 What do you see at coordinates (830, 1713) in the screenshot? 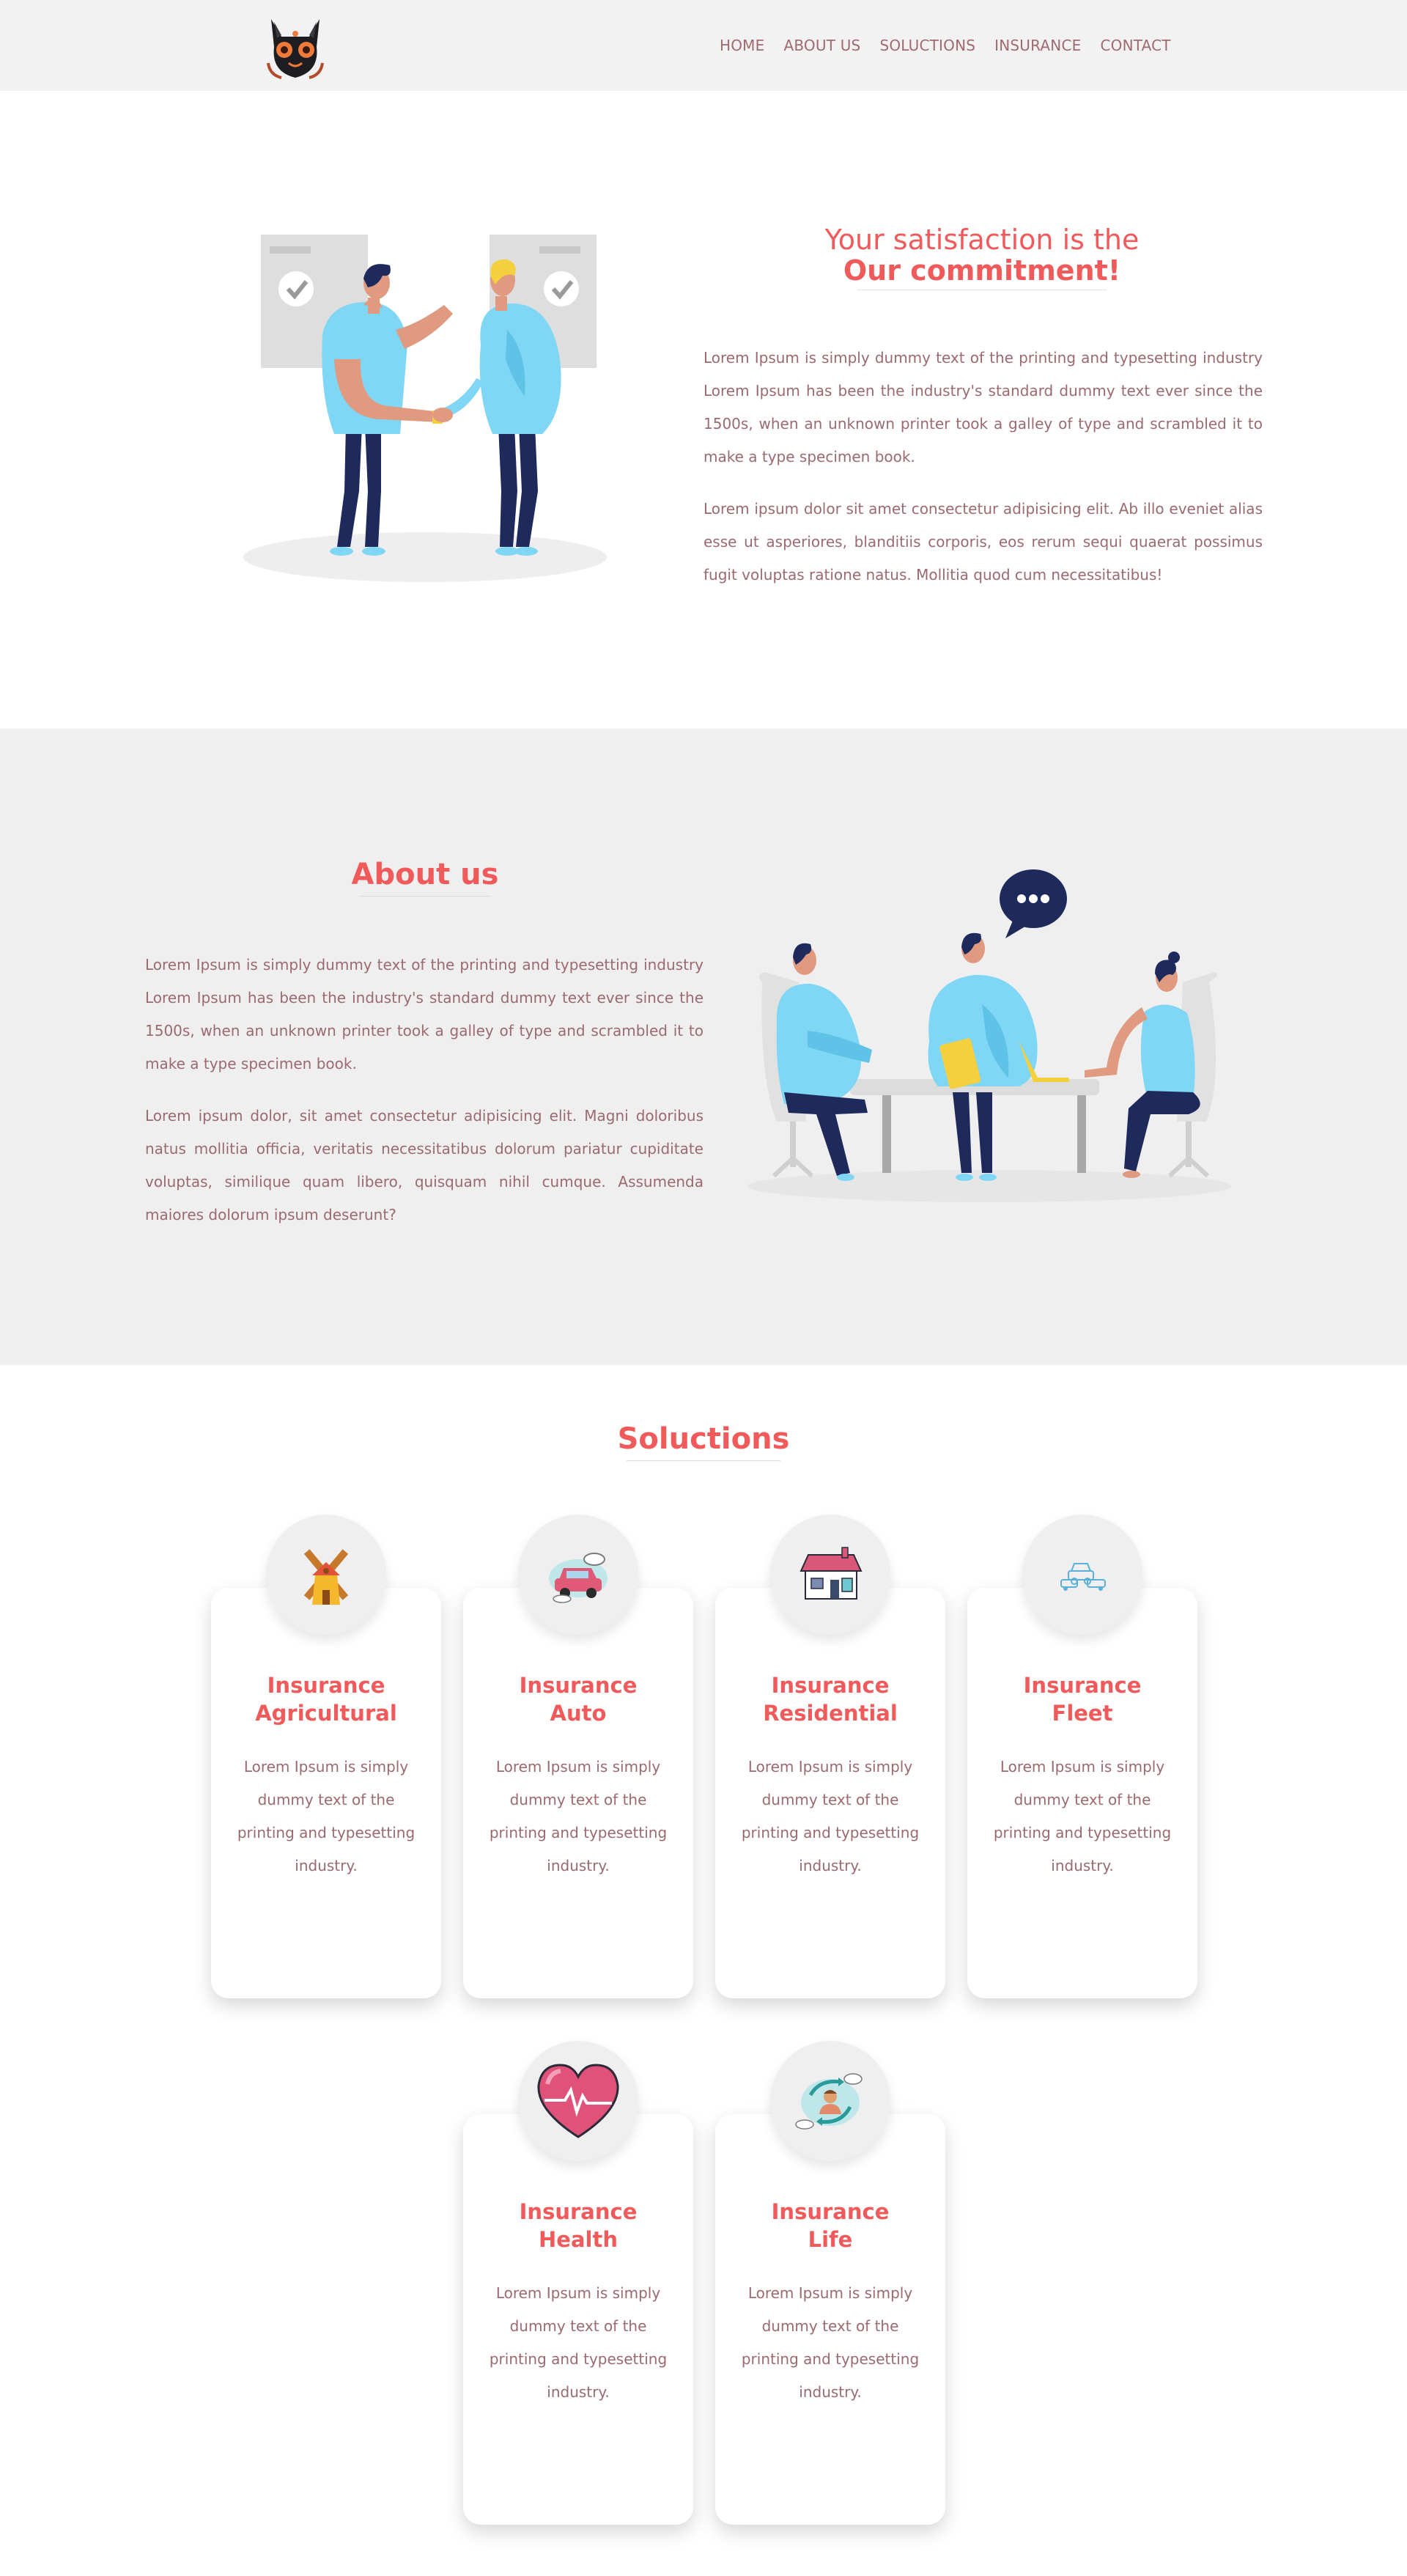
I see `card-title-line2: Residential` at bounding box center [830, 1713].